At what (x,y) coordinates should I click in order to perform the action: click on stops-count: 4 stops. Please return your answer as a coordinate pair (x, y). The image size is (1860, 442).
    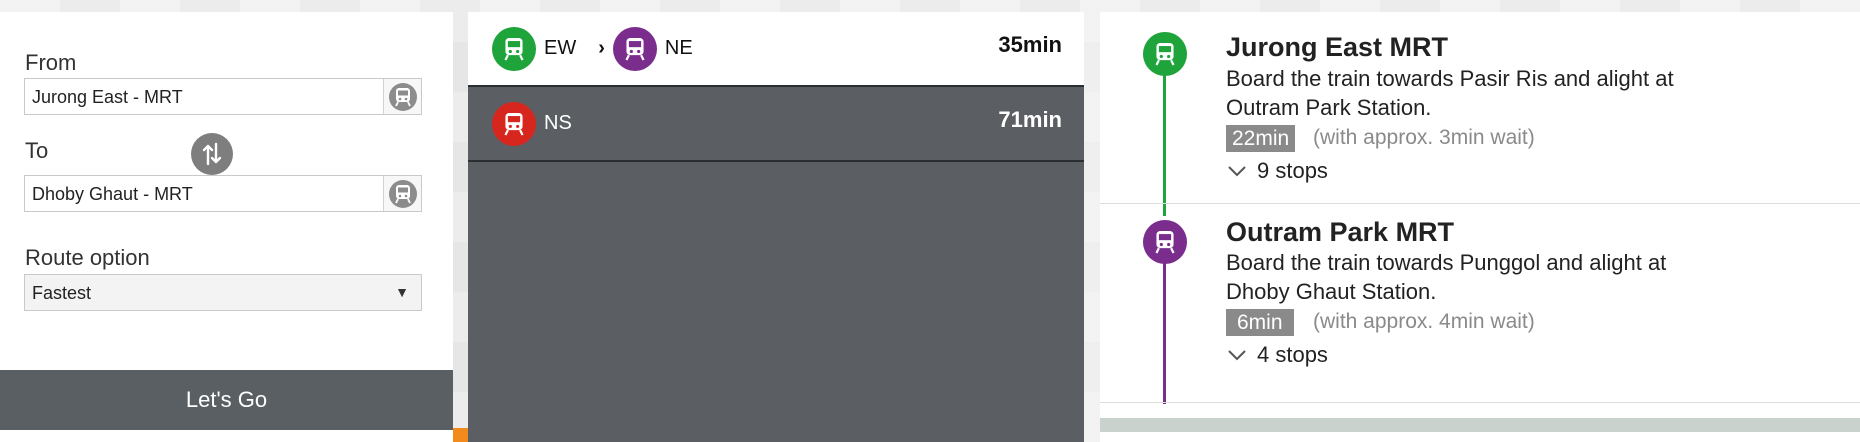
    Looking at the image, I should click on (1292, 354).